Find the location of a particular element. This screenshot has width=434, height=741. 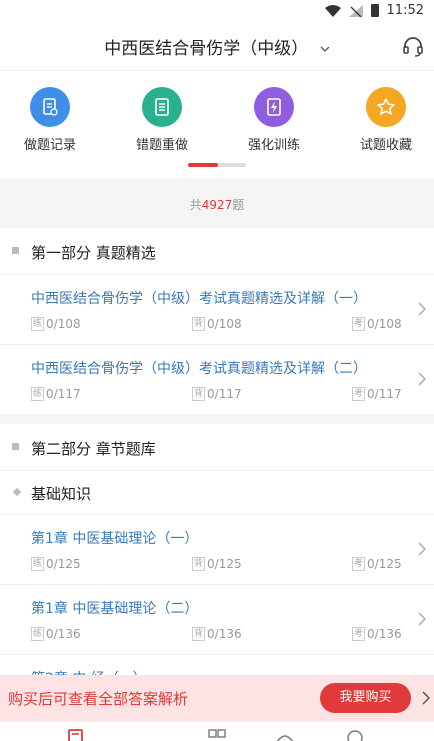

practice-count: 练 0/117 is located at coordinates (56, 394).